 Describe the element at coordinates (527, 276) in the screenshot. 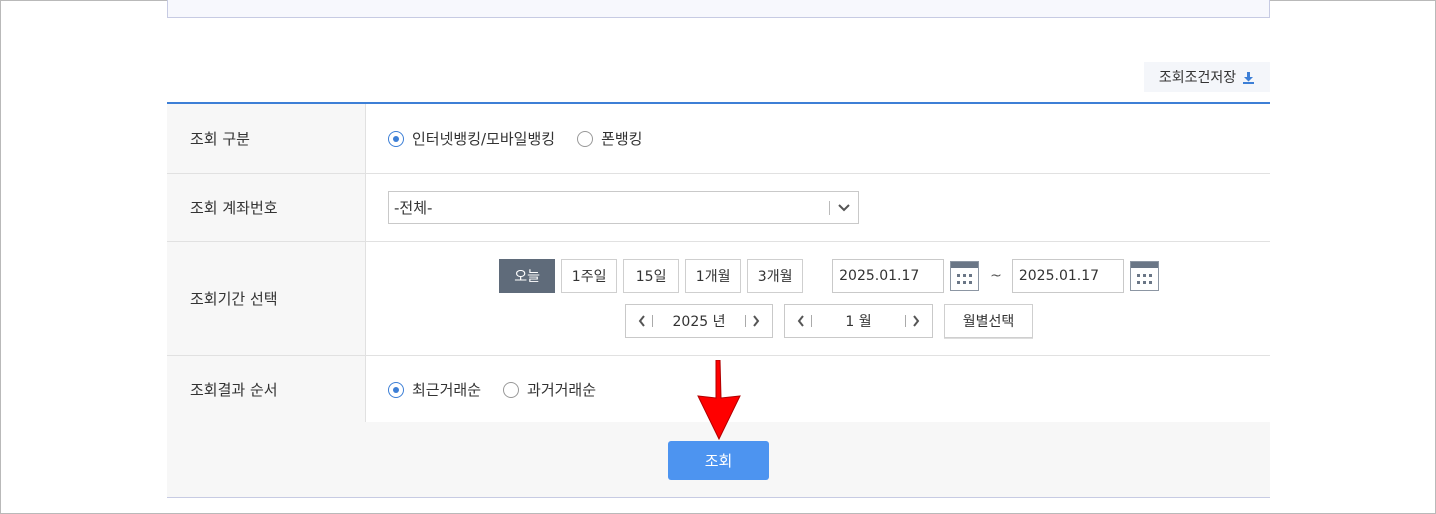

I see `period-today-button: 오늘` at that location.